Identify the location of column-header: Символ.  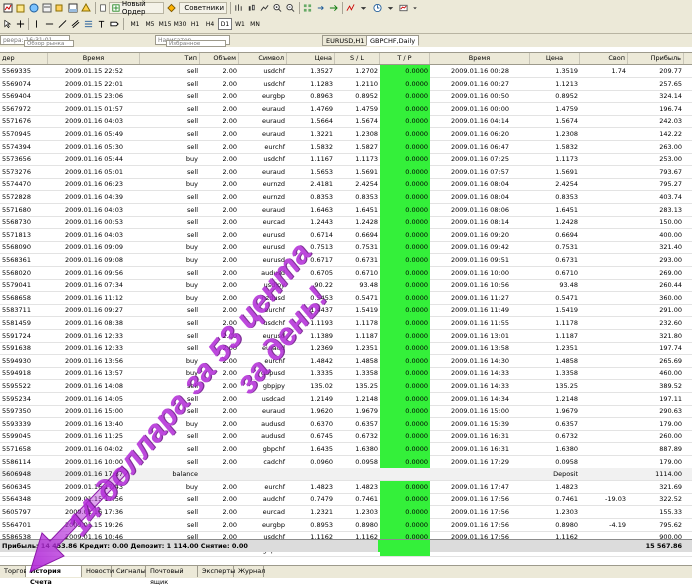
(263, 58).